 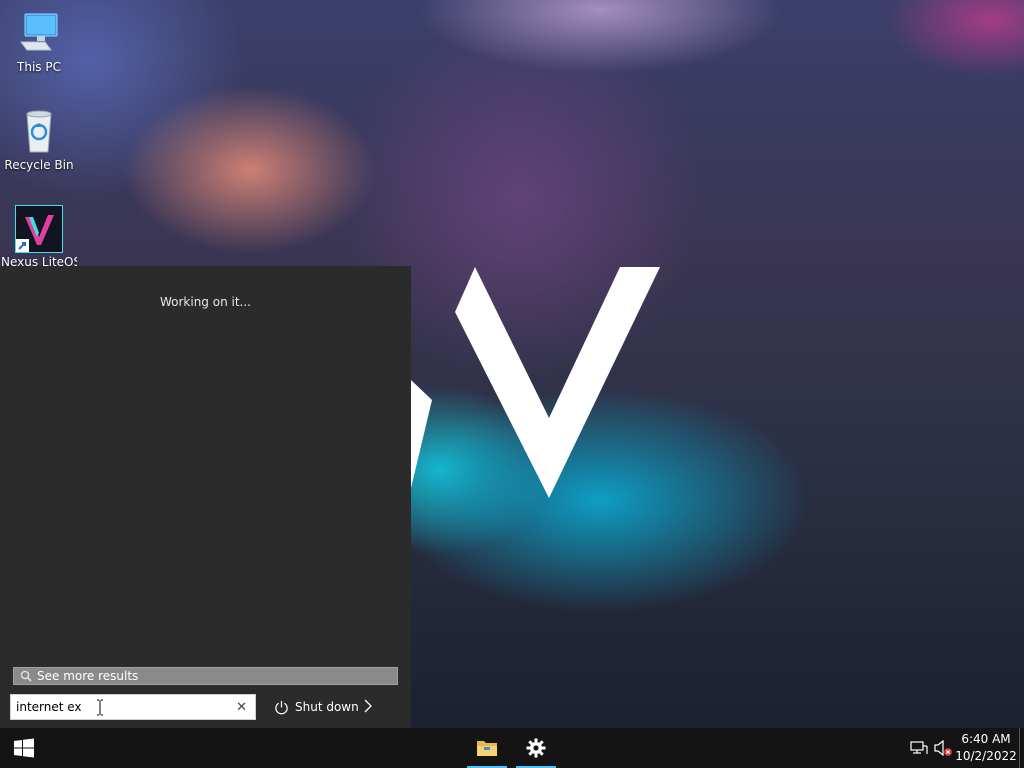 I want to click on system-clock: 6:40 AM 10/2/2022, so click(x=986, y=748).